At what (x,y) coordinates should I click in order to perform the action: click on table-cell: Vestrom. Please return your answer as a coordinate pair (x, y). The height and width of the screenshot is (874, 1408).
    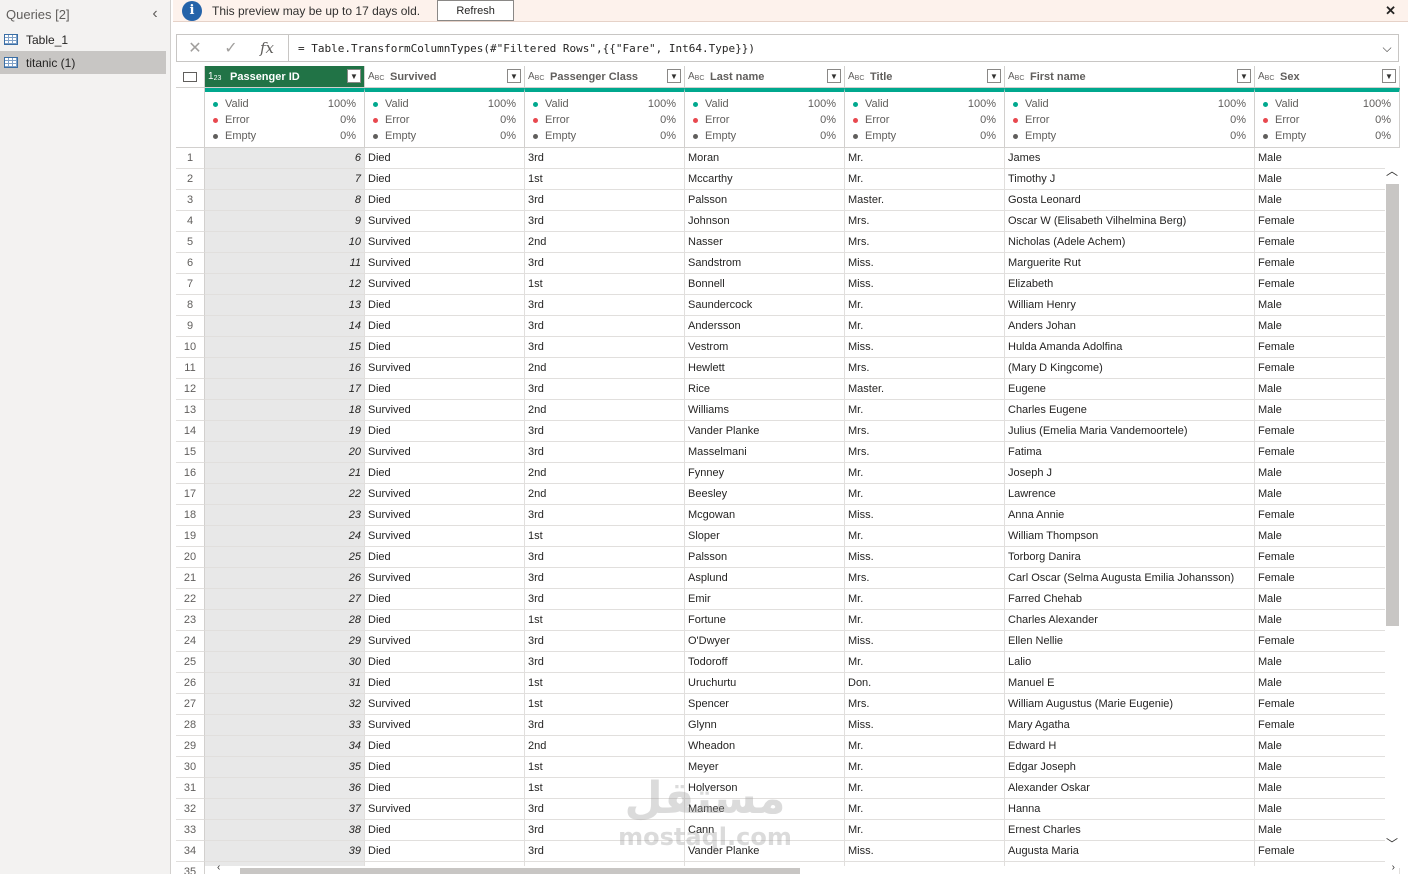
    Looking at the image, I should click on (765, 347).